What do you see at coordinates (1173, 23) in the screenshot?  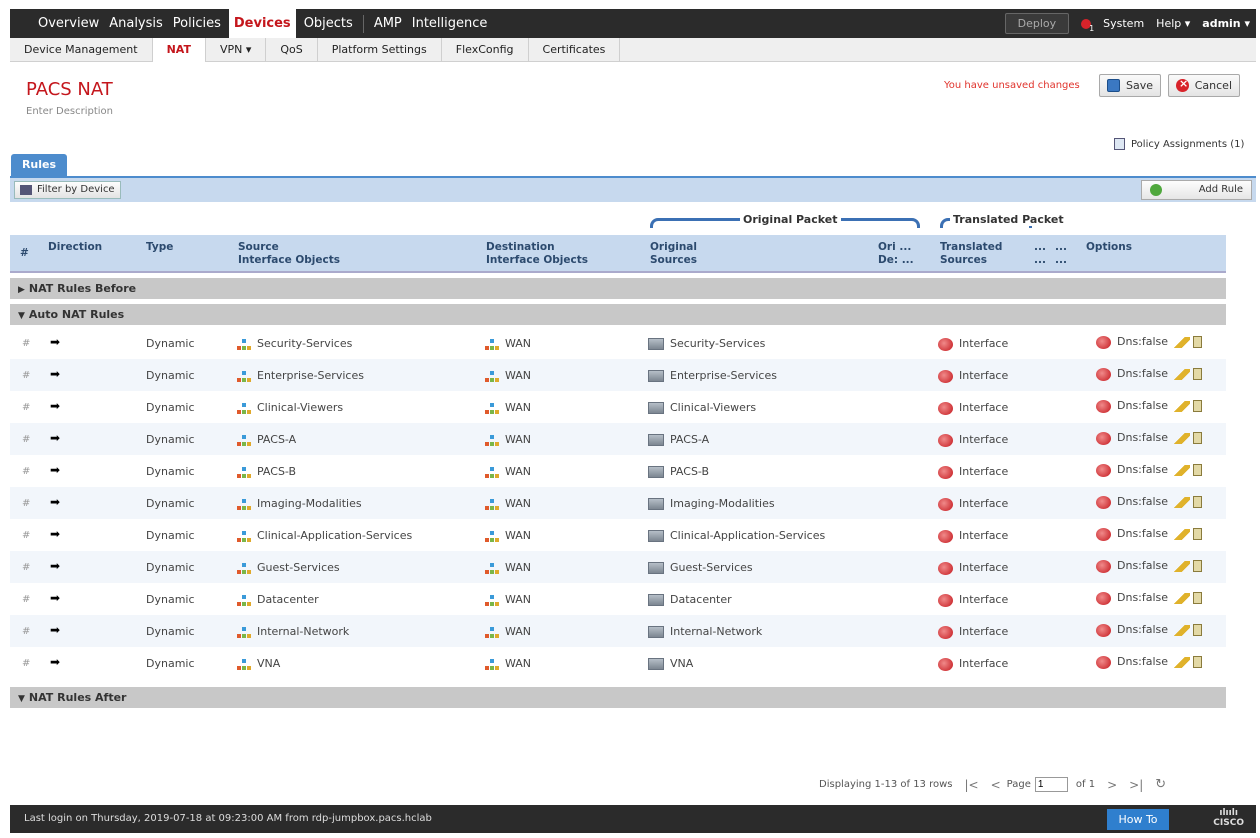 I see `help-menu: Help ▾` at bounding box center [1173, 23].